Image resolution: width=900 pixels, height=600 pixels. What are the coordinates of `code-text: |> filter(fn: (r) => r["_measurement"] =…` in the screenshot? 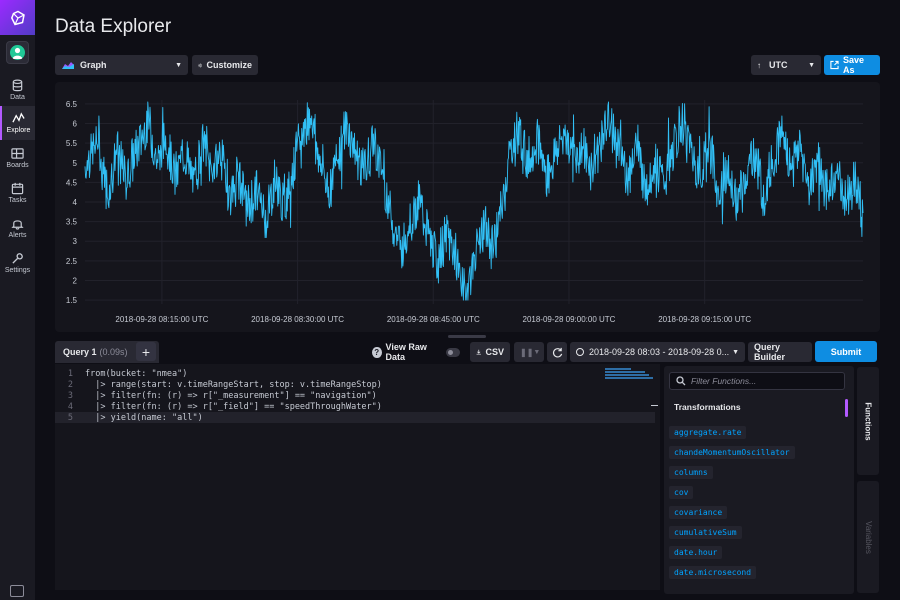 It's located at (231, 395).